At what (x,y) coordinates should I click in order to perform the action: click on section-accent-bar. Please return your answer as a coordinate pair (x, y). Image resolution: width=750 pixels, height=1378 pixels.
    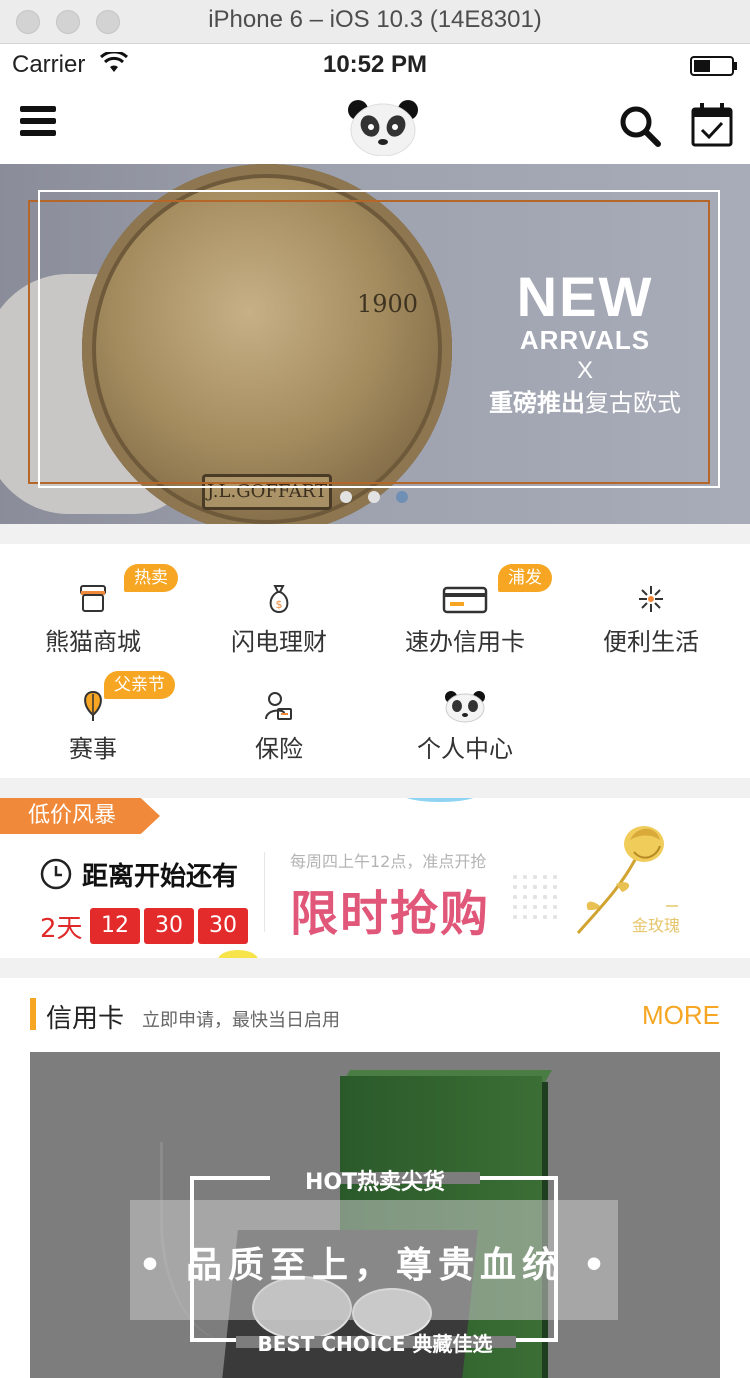
    Looking at the image, I should click on (33, 1014).